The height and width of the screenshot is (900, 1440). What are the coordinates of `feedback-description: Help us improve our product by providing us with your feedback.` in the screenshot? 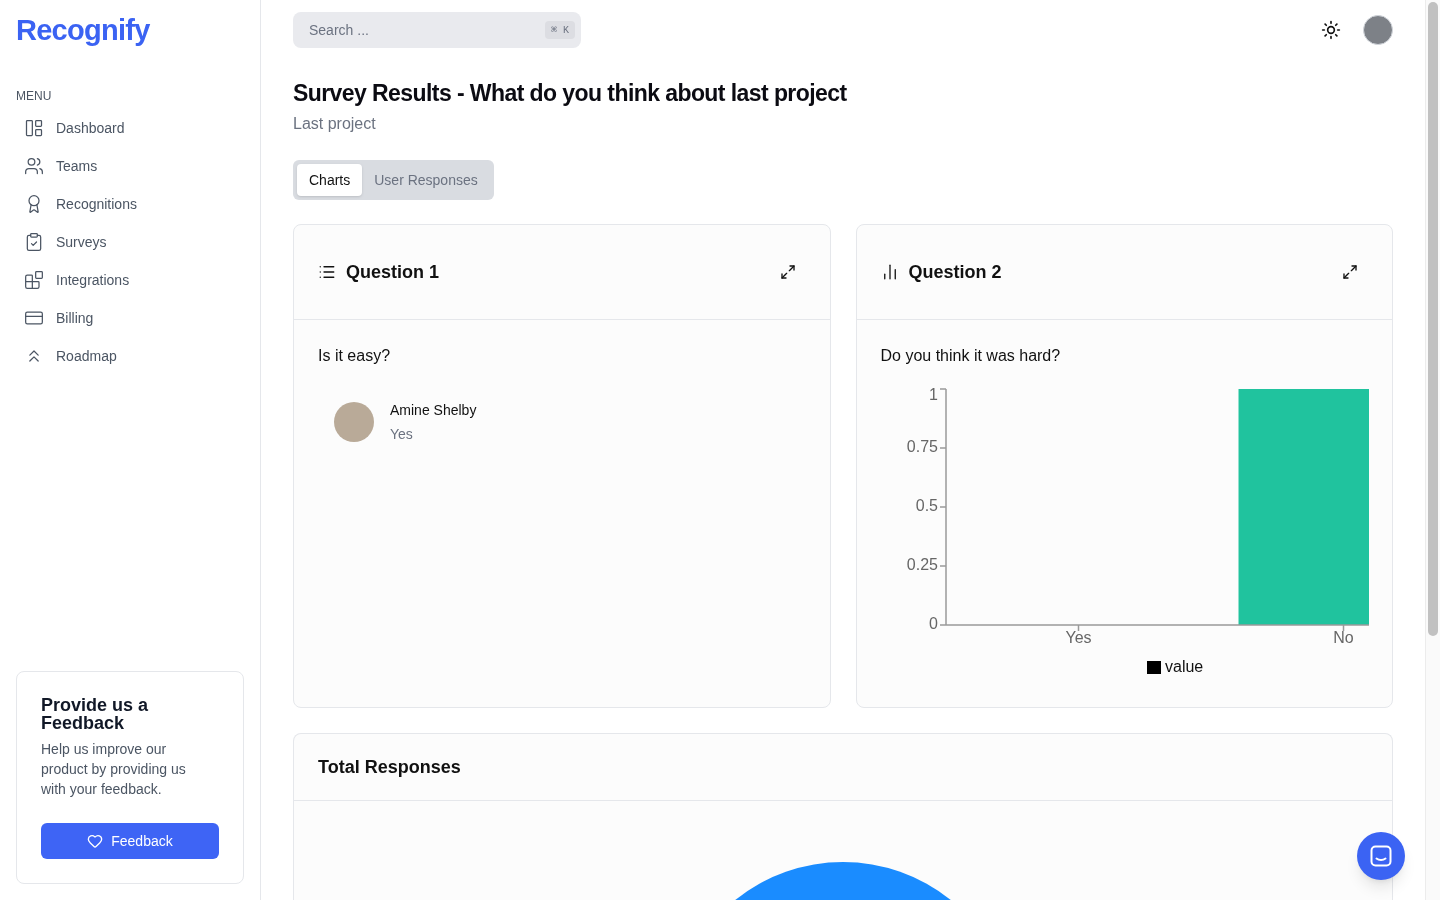 It's located at (114, 769).